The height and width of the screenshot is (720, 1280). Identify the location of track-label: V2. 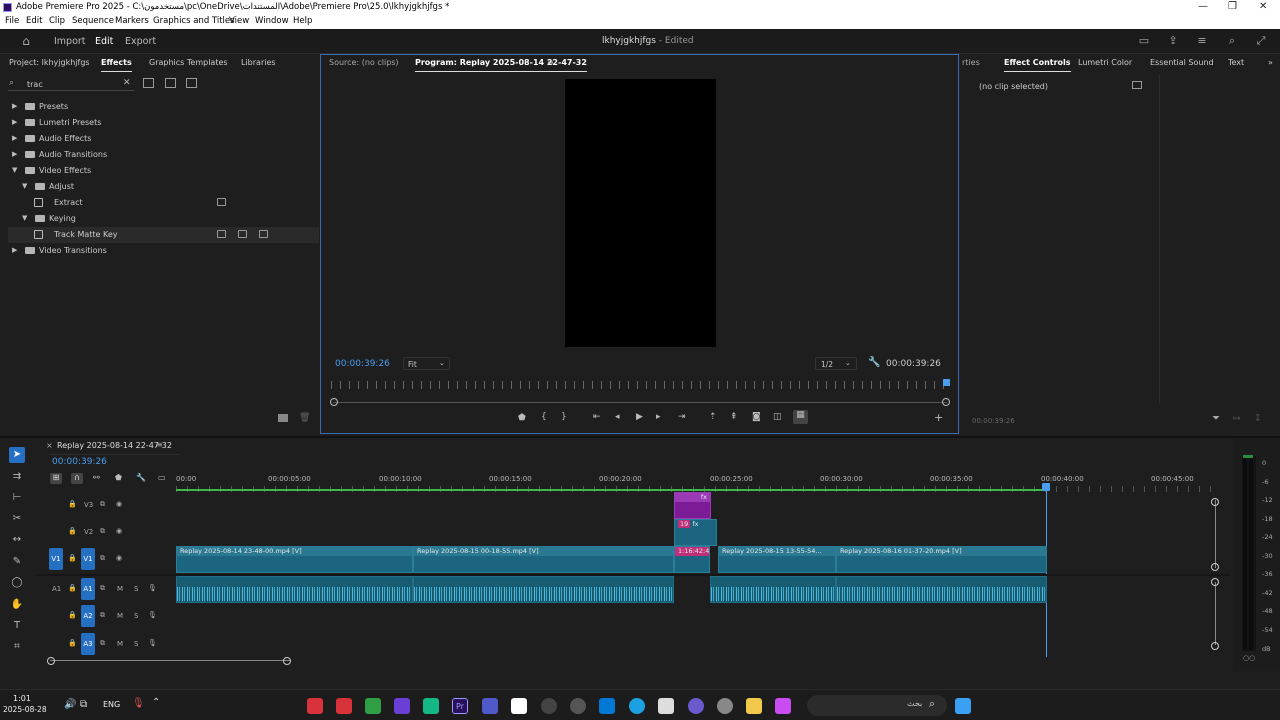
(88, 532).